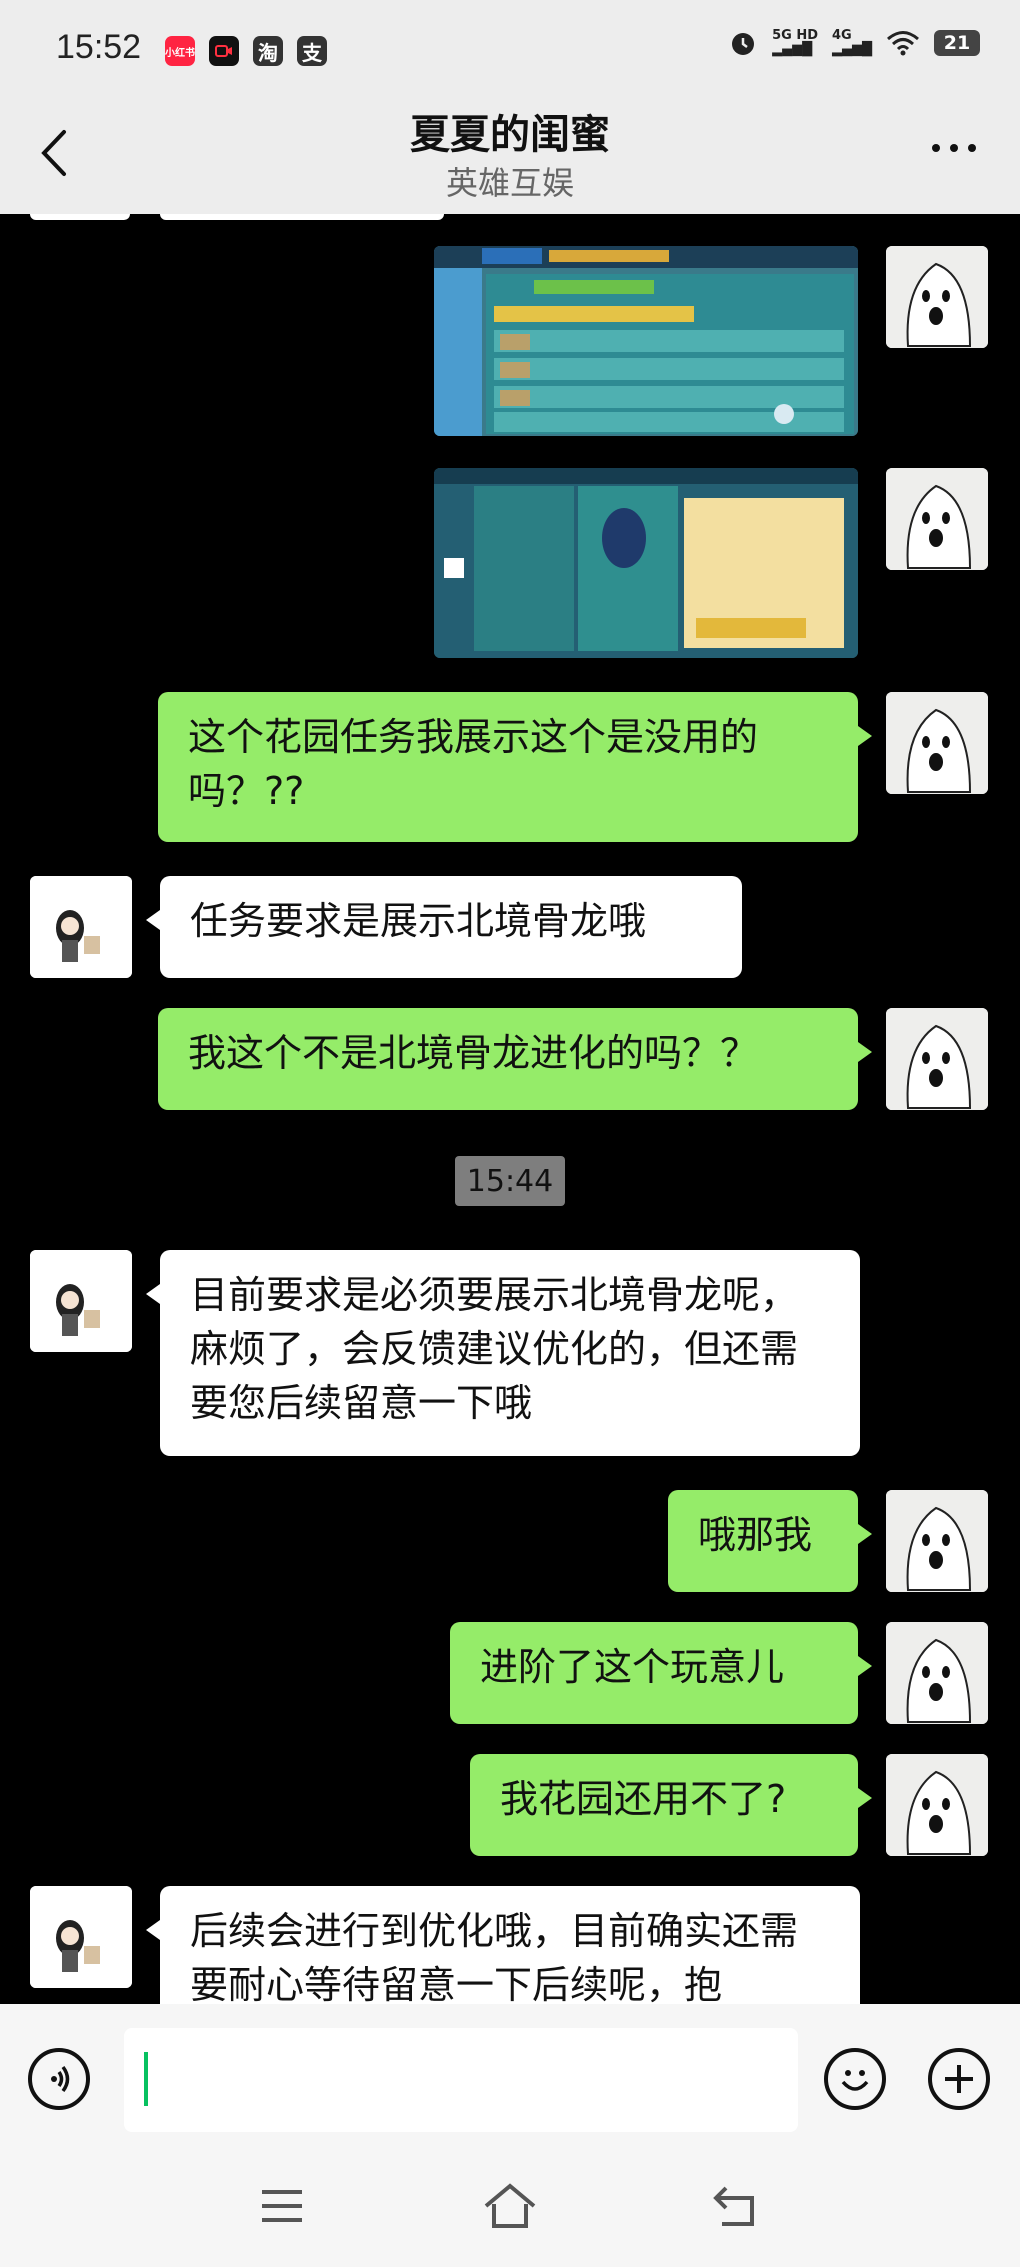 This screenshot has width=1020, height=2267. What do you see at coordinates (282, 2206) in the screenshot?
I see `menu-icon` at bounding box center [282, 2206].